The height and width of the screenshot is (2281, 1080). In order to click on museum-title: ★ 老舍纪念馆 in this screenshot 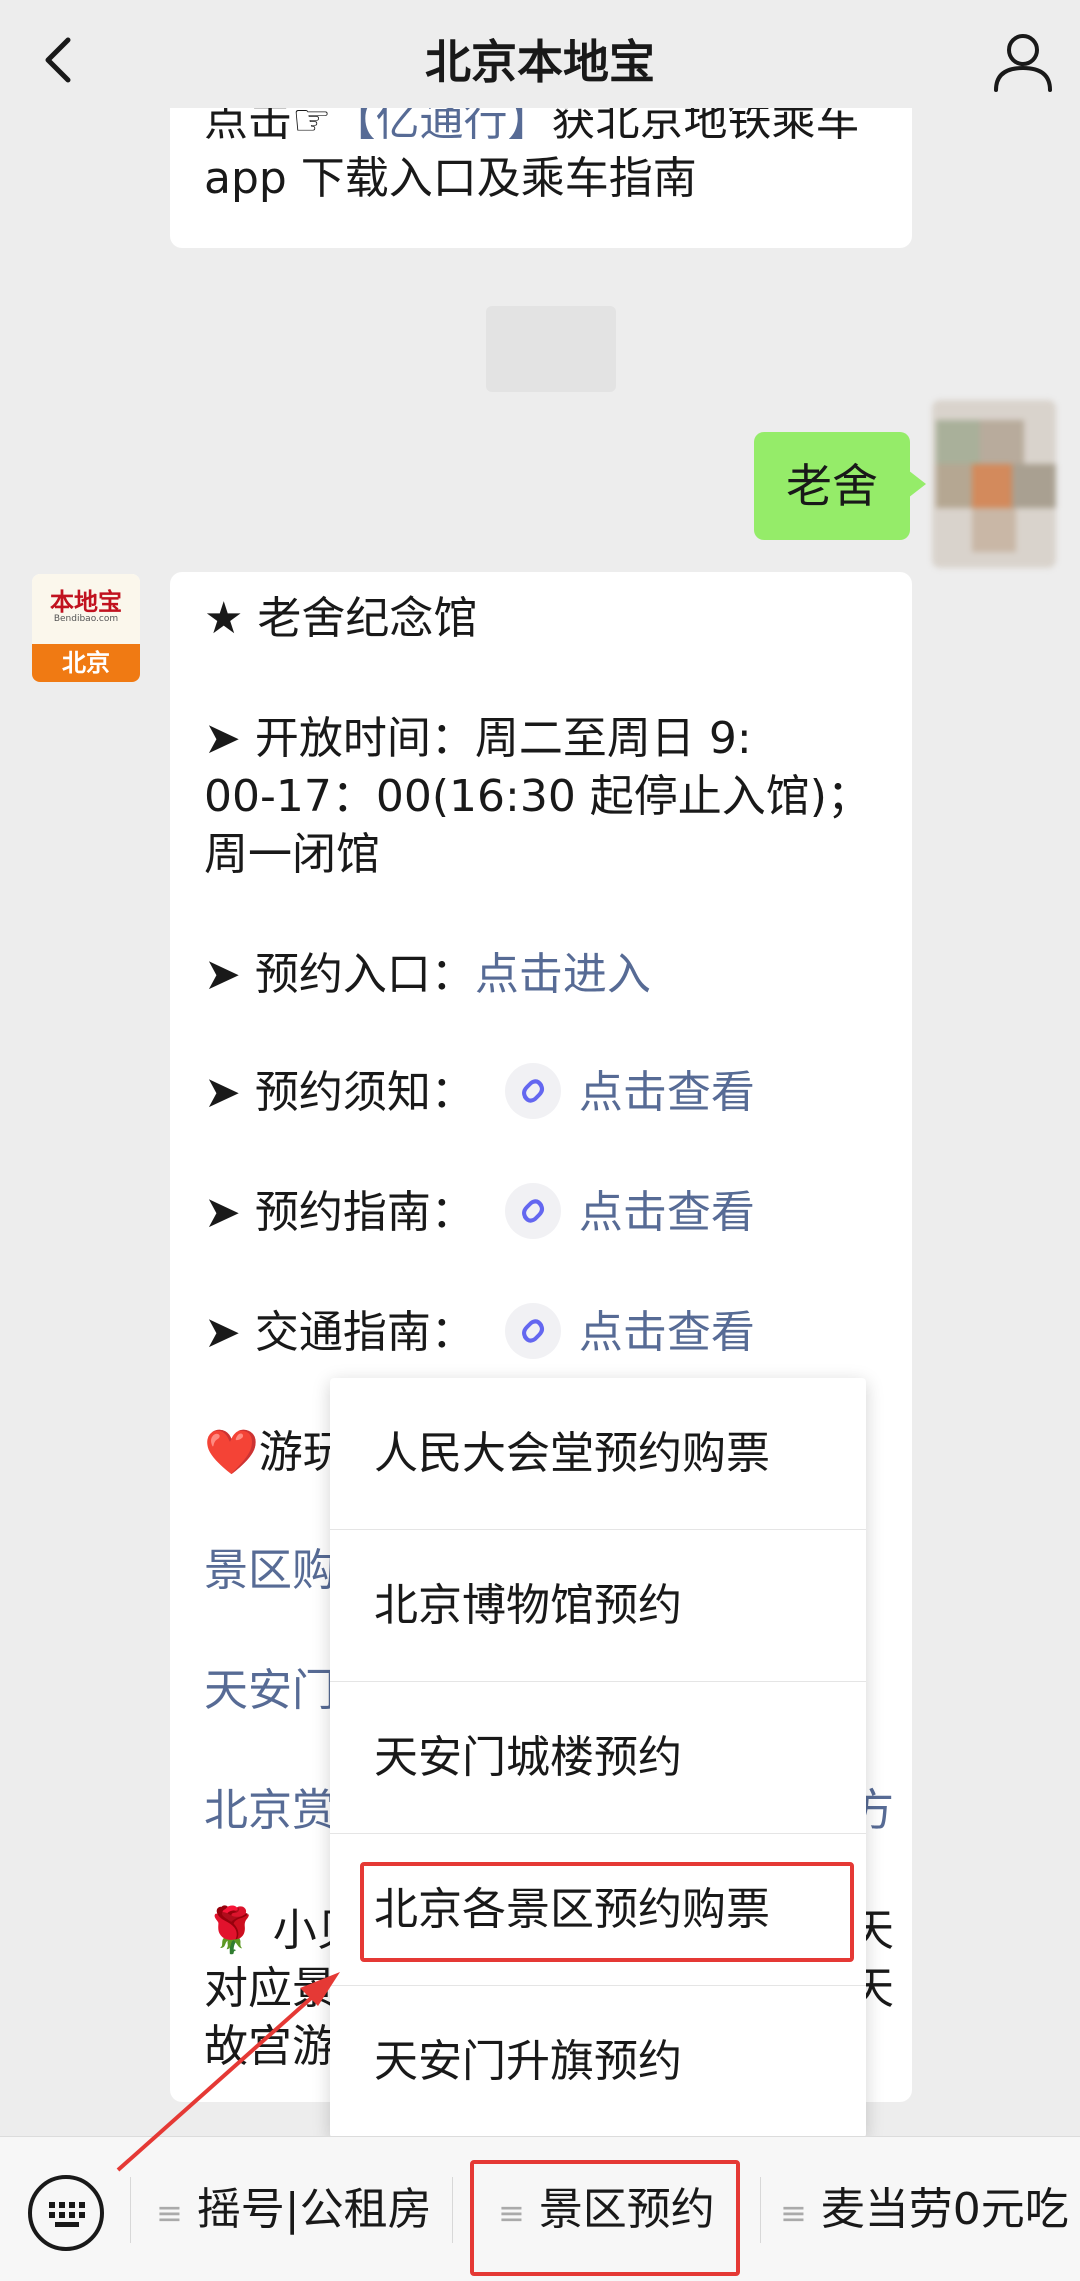, I will do `click(341, 618)`.